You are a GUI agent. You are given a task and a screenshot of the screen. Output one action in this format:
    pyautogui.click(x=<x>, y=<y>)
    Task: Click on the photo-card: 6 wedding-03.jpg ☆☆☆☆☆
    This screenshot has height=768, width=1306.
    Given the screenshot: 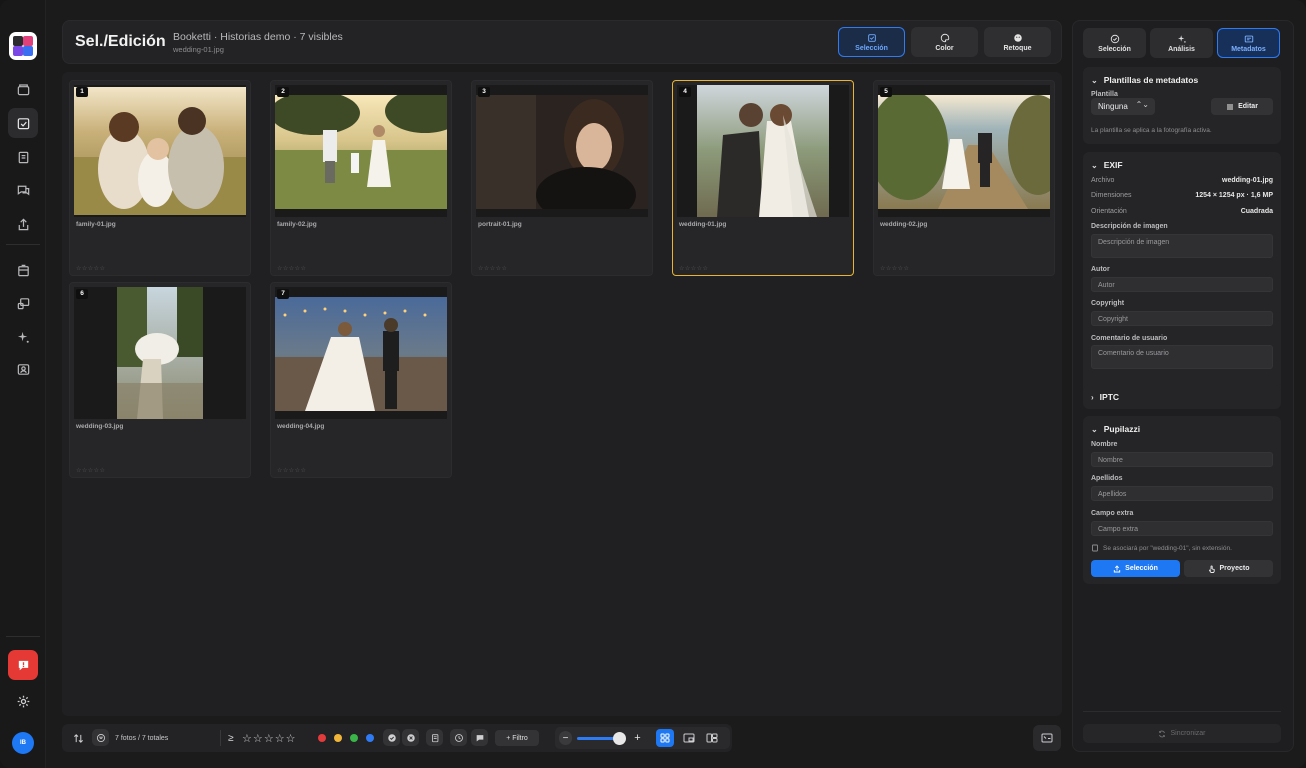 What is the action you would take?
    pyautogui.click(x=160, y=380)
    